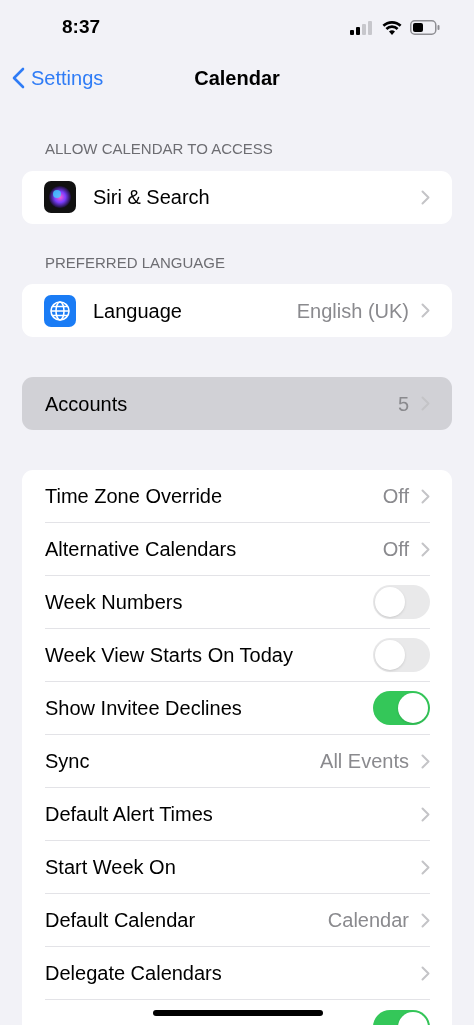 The width and height of the screenshot is (474, 1025). What do you see at coordinates (362, 27) in the screenshot?
I see `signal-icon` at bounding box center [362, 27].